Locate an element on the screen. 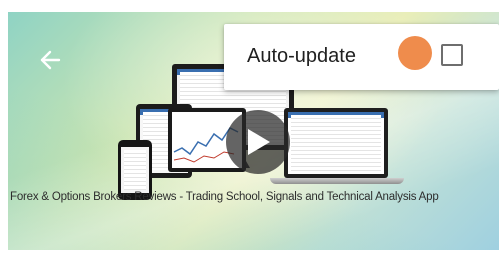 The image size is (499, 253). touch-indicator is located at coordinates (415, 53).